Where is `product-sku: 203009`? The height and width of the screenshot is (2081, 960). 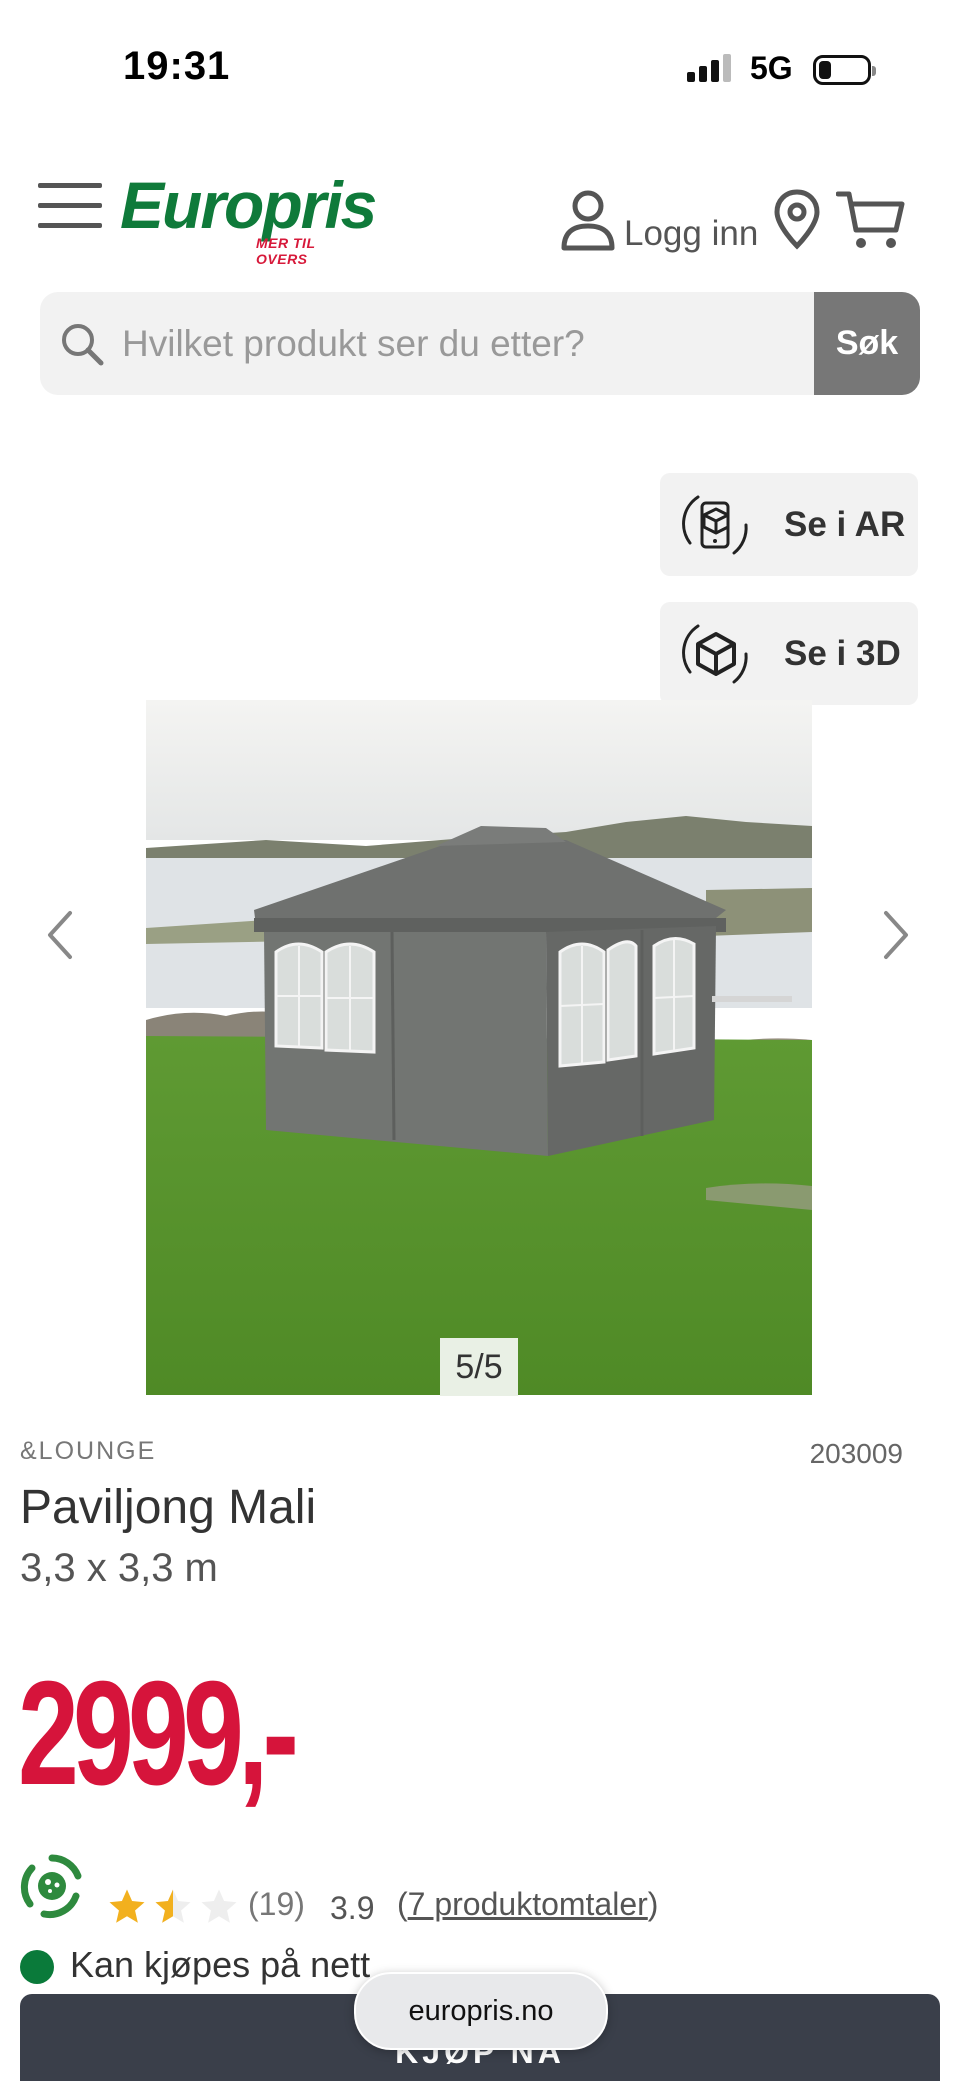 product-sku: 203009 is located at coordinates (856, 1453).